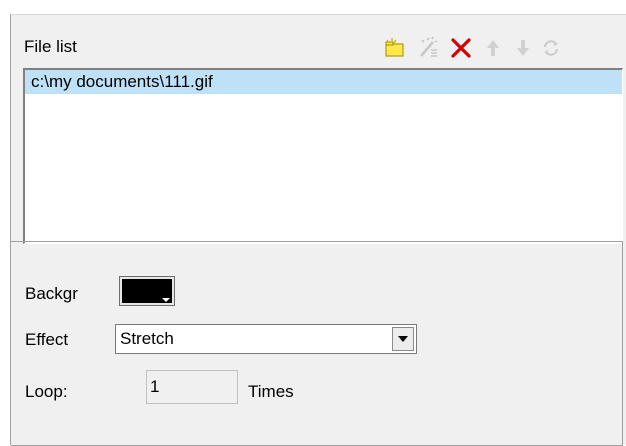 Image resolution: width=626 pixels, height=446 pixels. I want to click on effect-select: Stretch, so click(266, 339).